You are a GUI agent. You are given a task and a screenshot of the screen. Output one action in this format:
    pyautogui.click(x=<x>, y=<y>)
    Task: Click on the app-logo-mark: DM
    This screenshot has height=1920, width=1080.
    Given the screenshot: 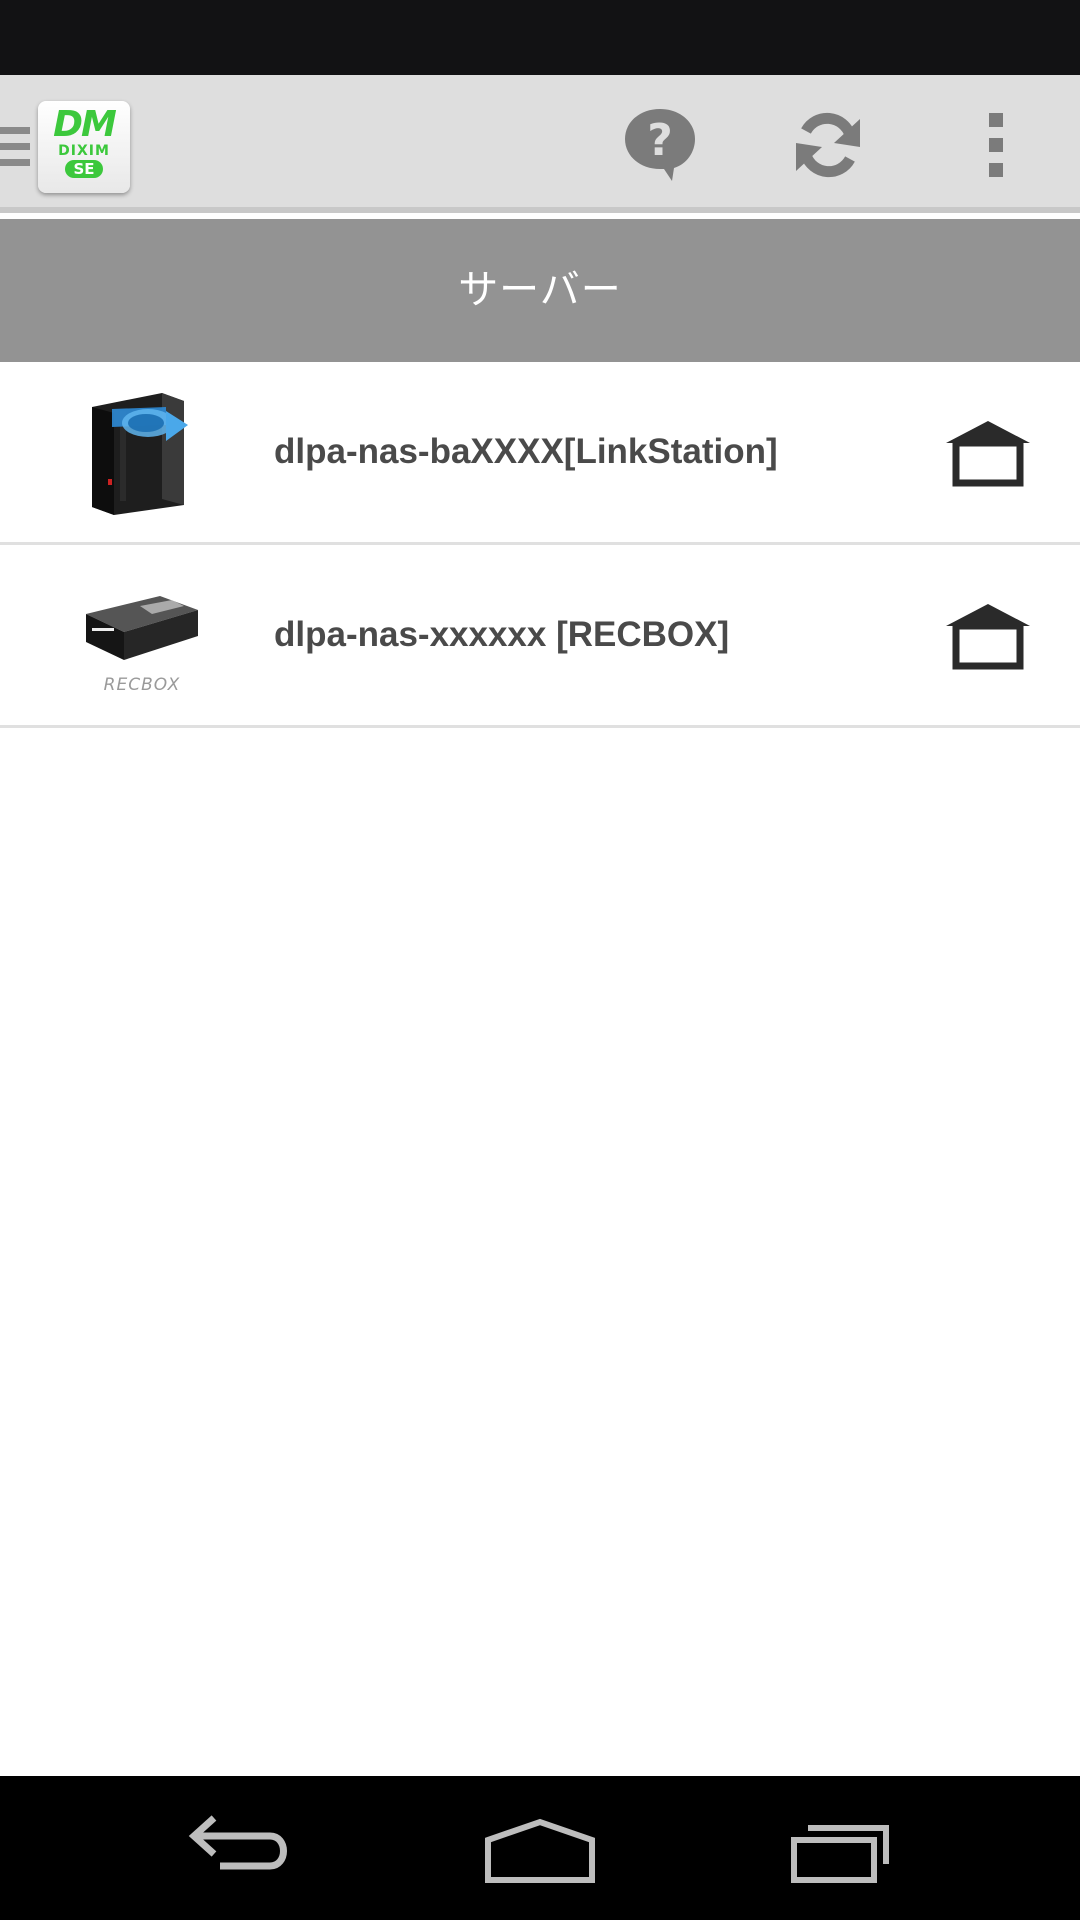 What is the action you would take?
    pyautogui.click(x=85, y=124)
    